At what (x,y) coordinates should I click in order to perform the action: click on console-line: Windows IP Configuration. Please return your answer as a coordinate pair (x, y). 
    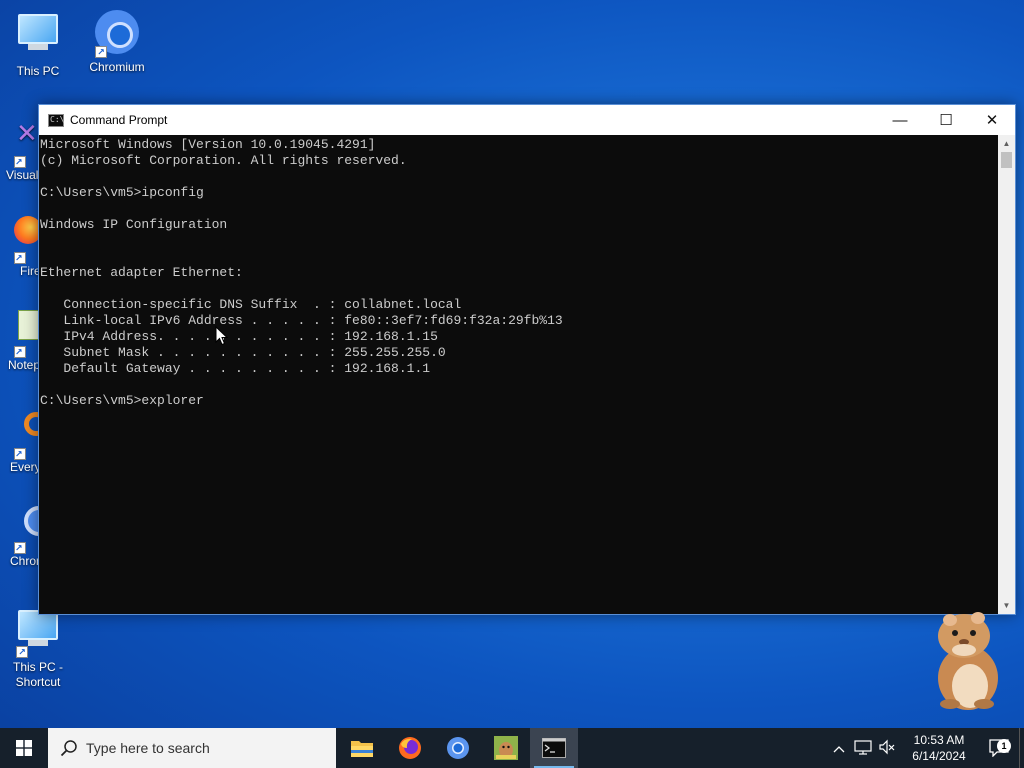
    Looking at the image, I should click on (134, 224).